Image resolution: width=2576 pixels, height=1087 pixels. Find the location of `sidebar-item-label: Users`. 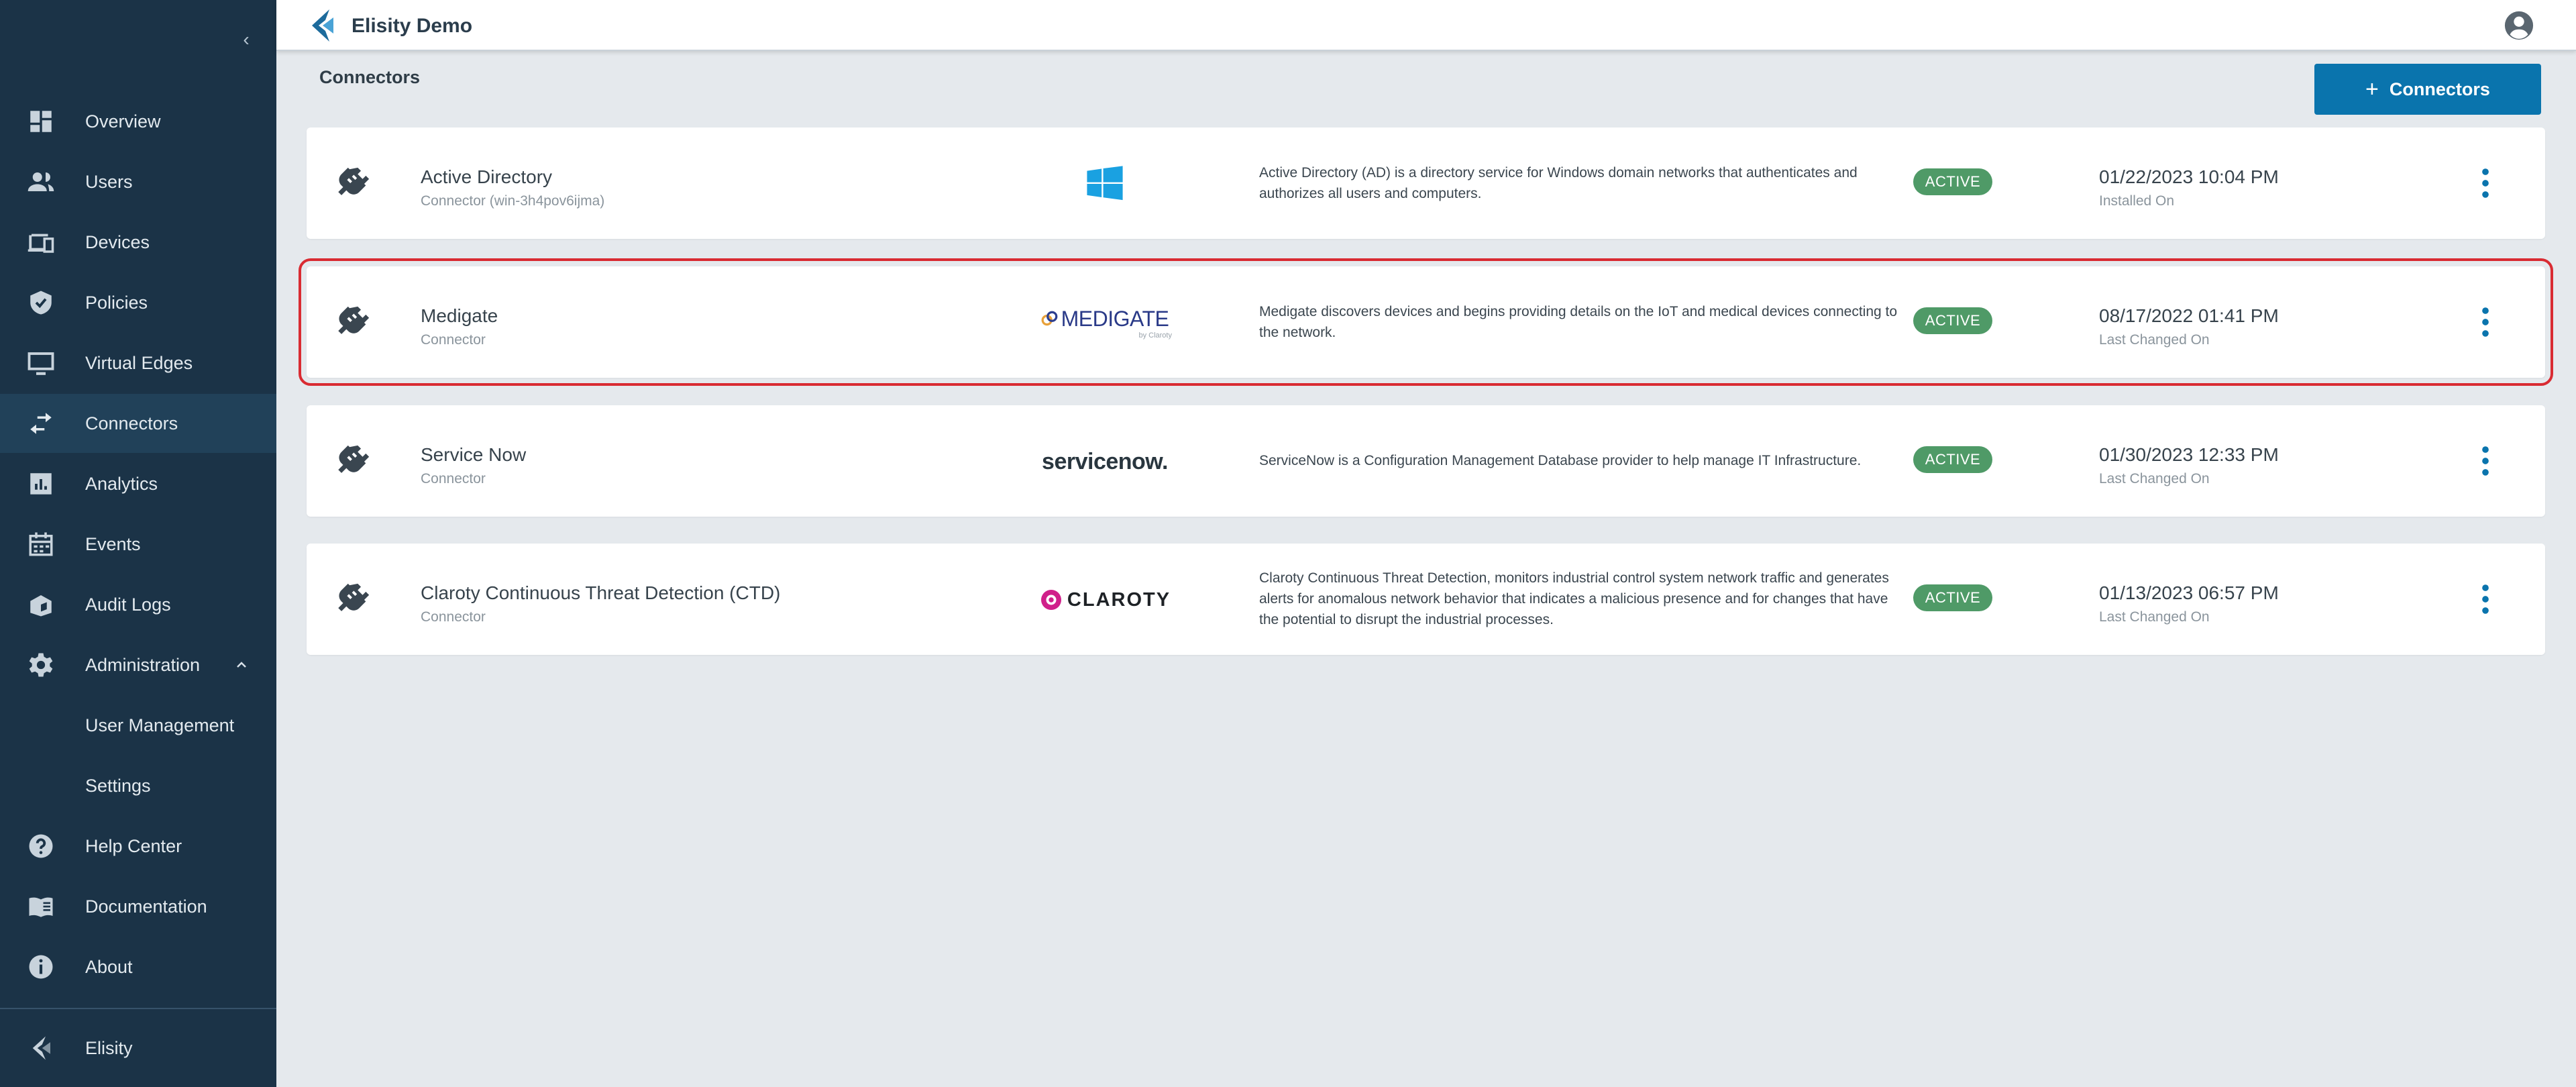

sidebar-item-label: Users is located at coordinates (109, 181).